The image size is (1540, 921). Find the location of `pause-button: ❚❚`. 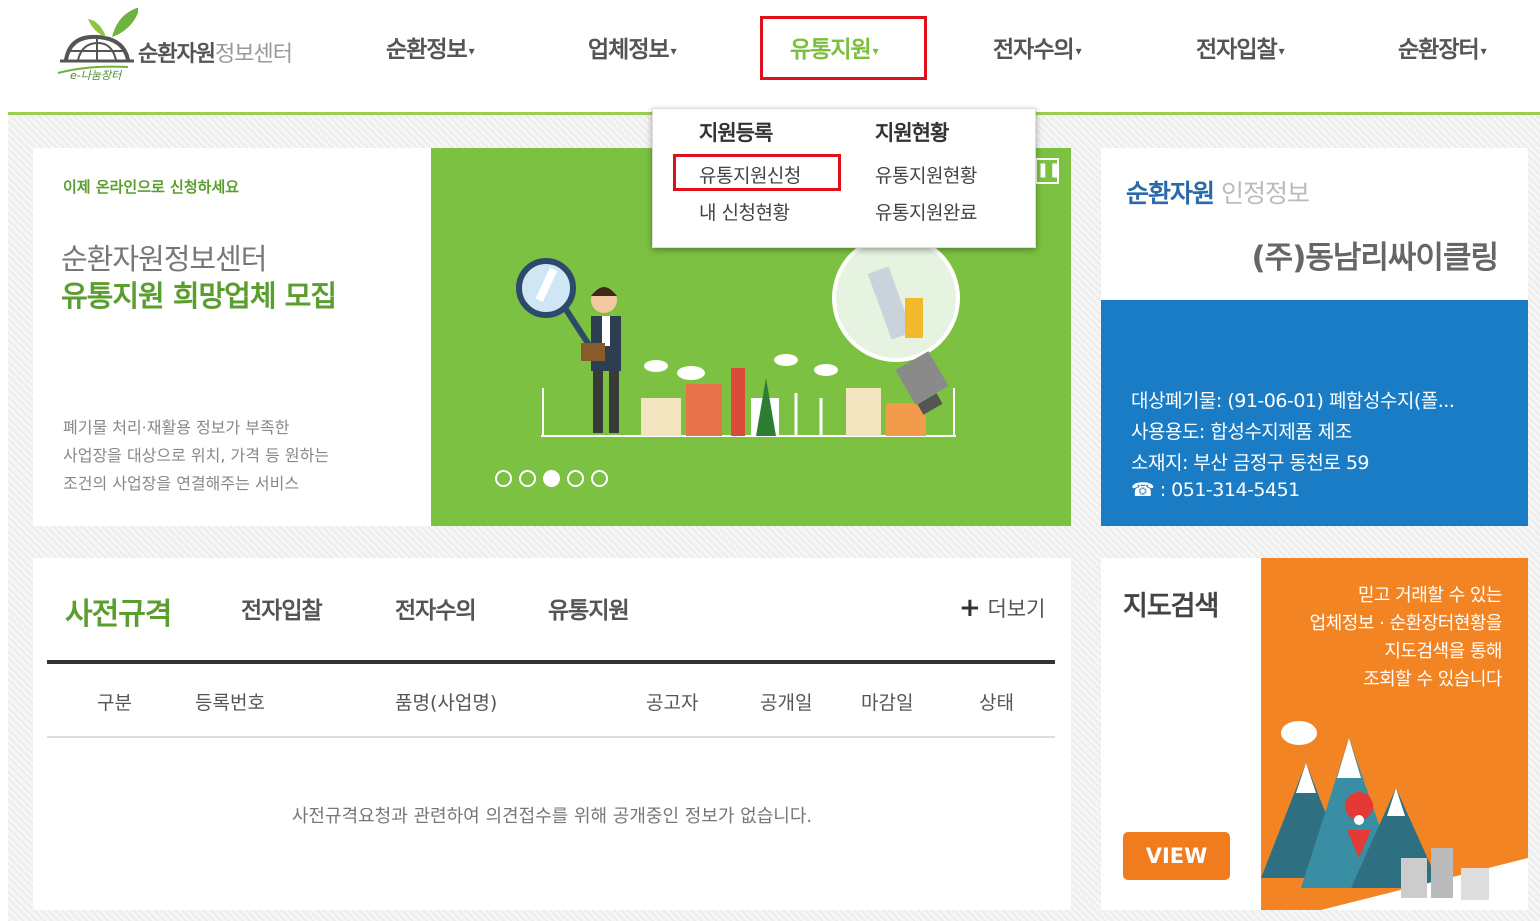

pause-button: ❚❚ is located at coordinates (1047, 171).